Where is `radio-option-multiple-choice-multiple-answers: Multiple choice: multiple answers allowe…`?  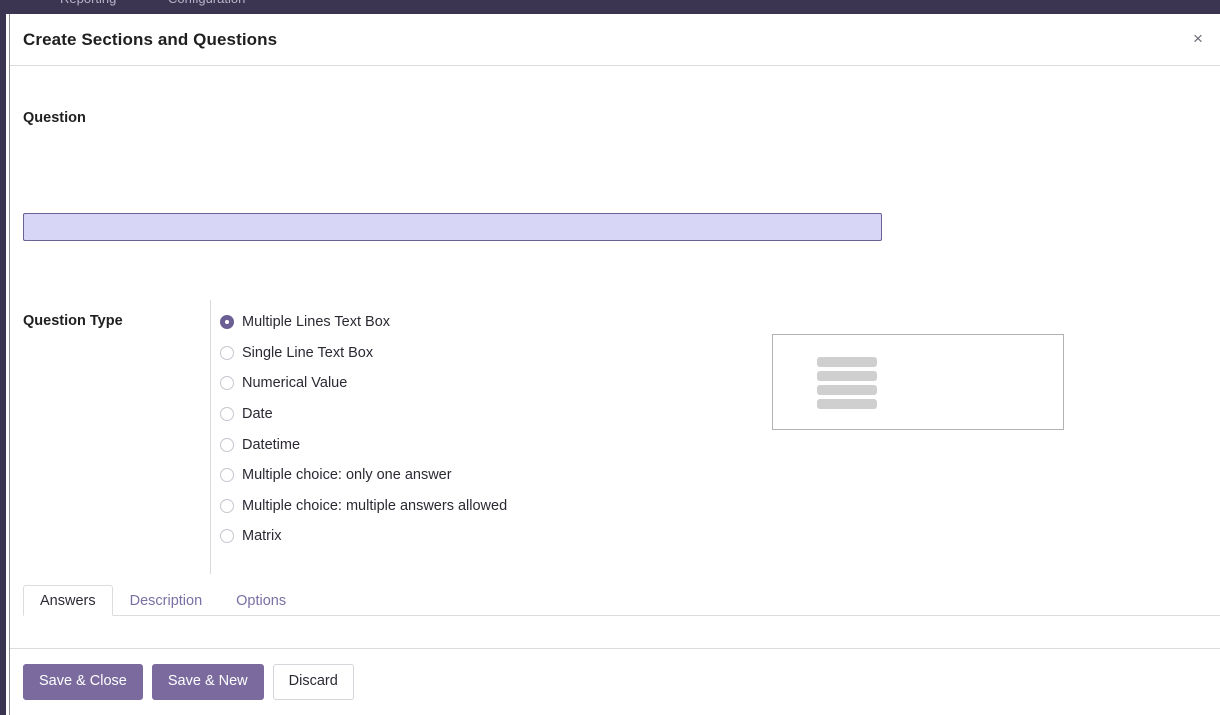 radio-option-multiple-choice-multiple-answers: Multiple choice: multiple answers allowe… is located at coordinates (363, 506).